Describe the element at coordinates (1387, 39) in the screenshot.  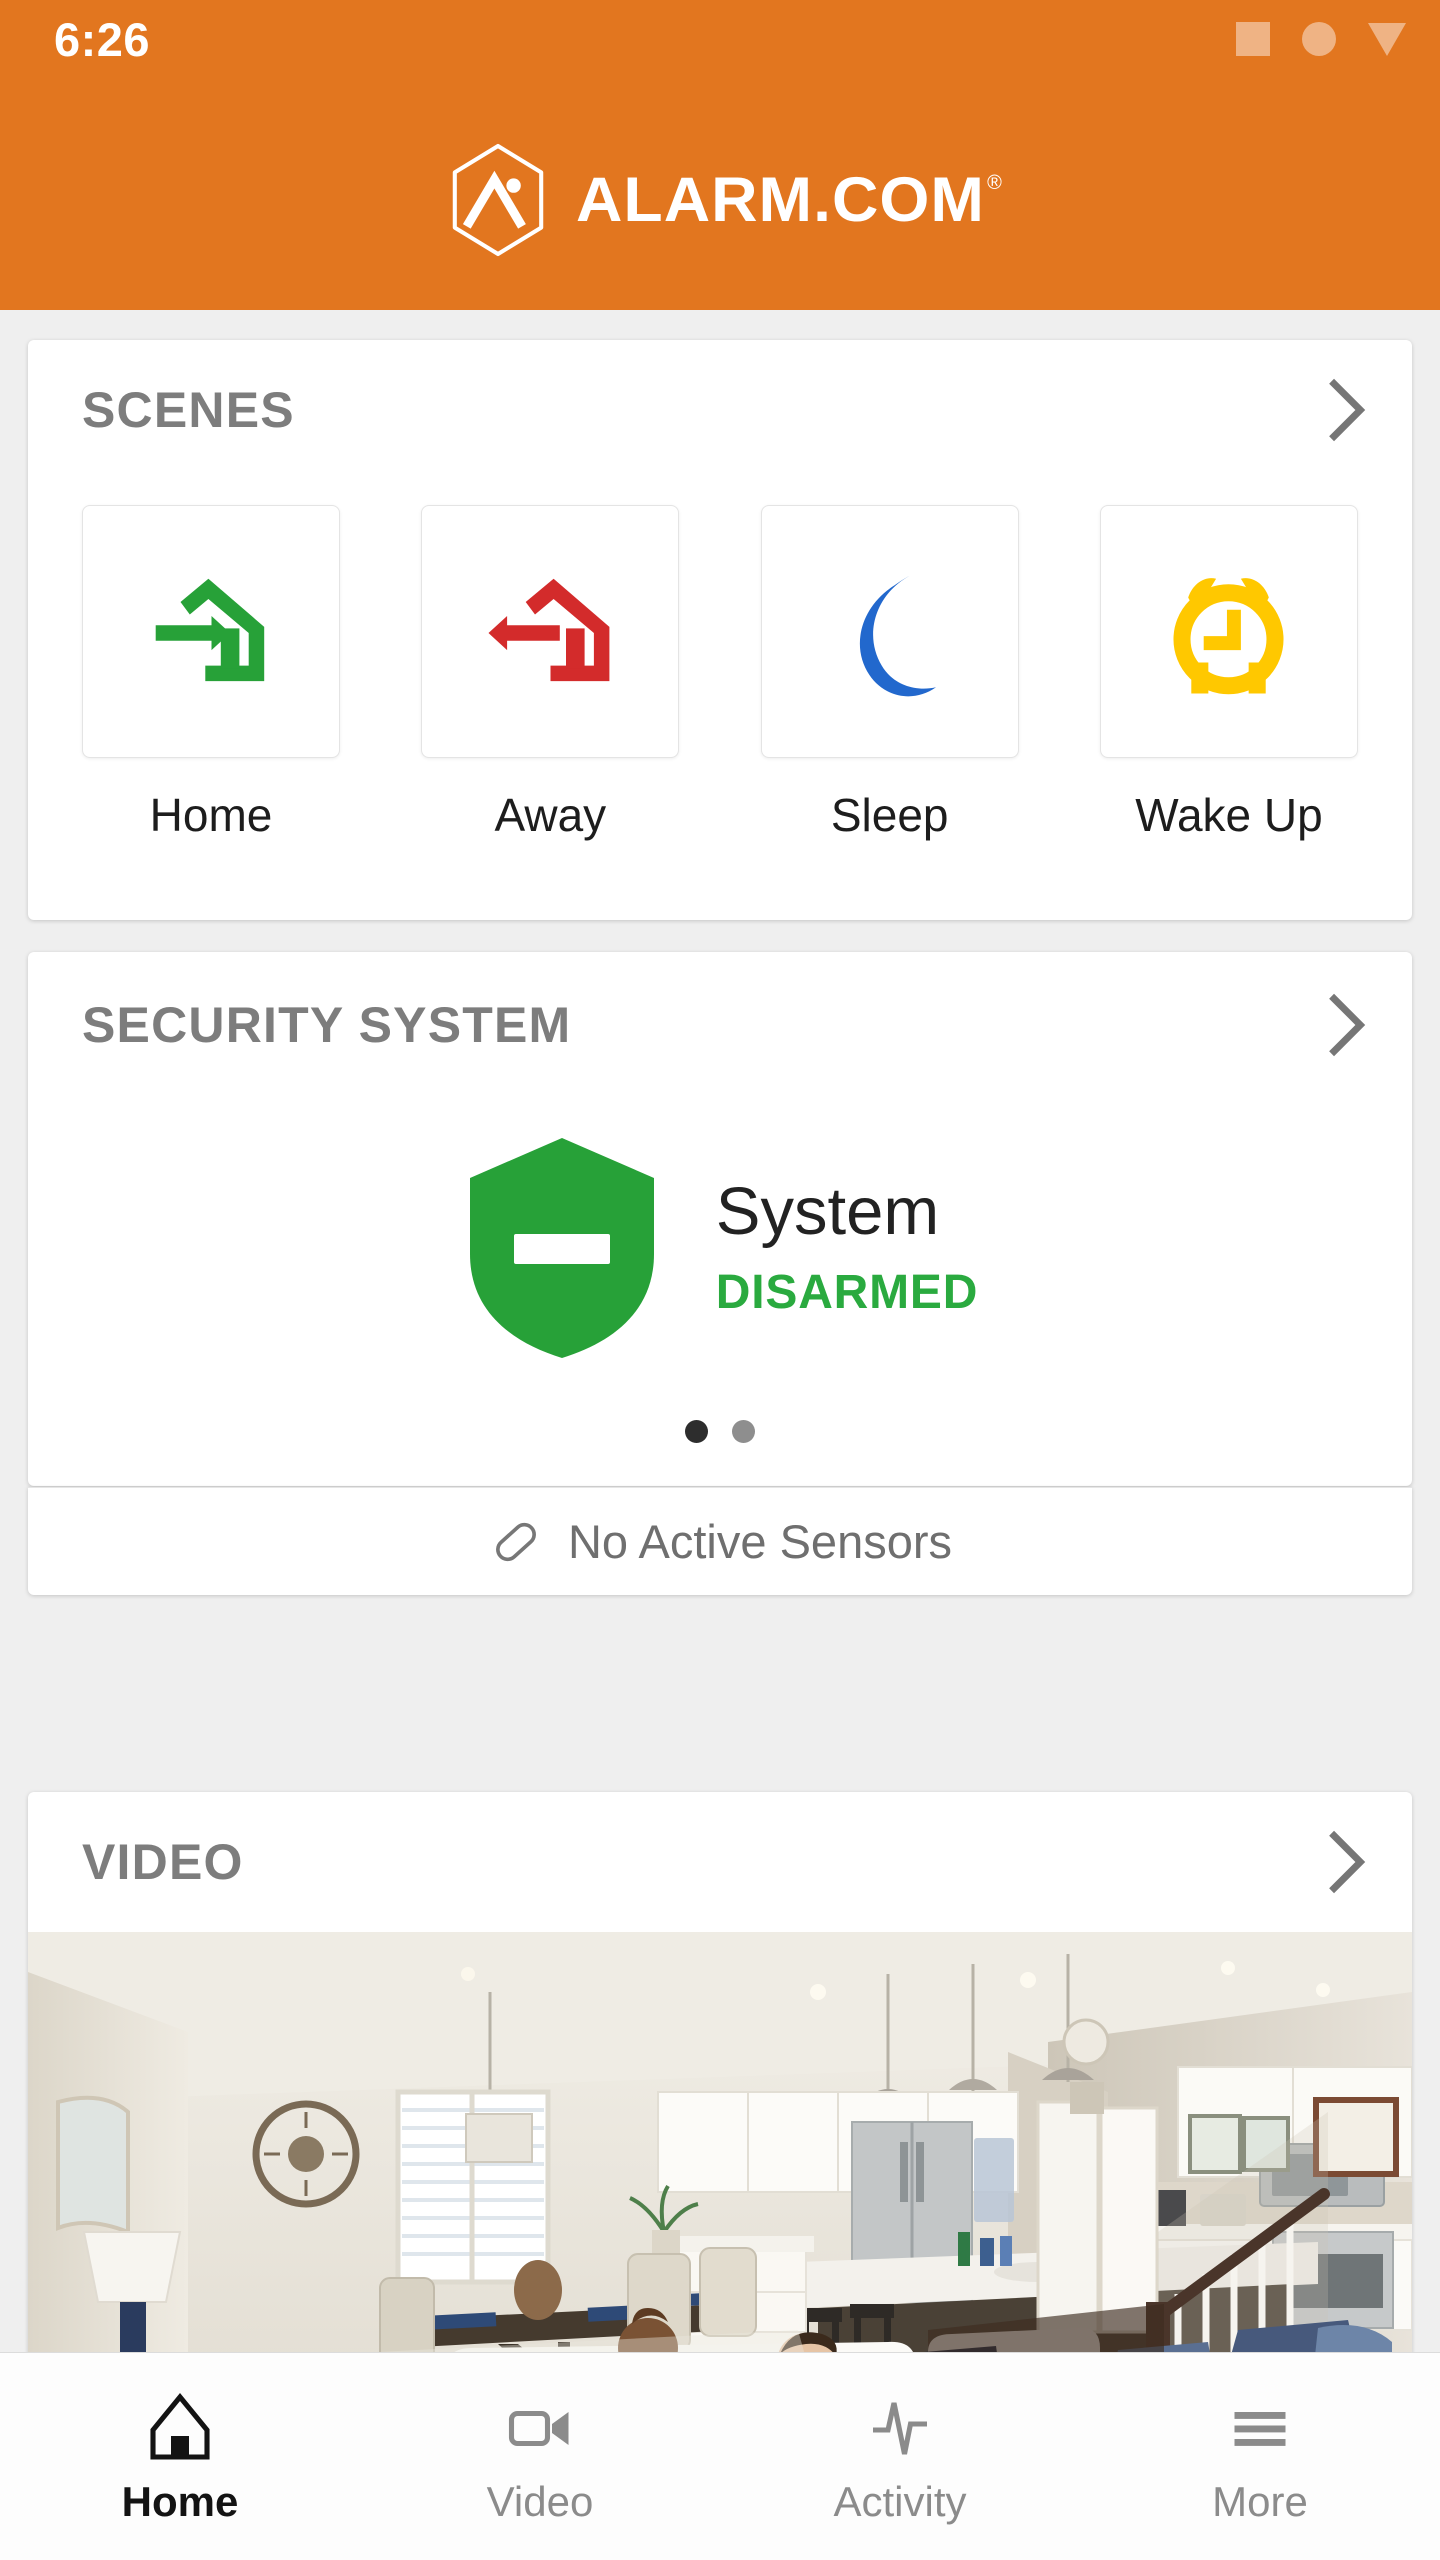
I see `triangle-down-placeholder-icon` at that location.